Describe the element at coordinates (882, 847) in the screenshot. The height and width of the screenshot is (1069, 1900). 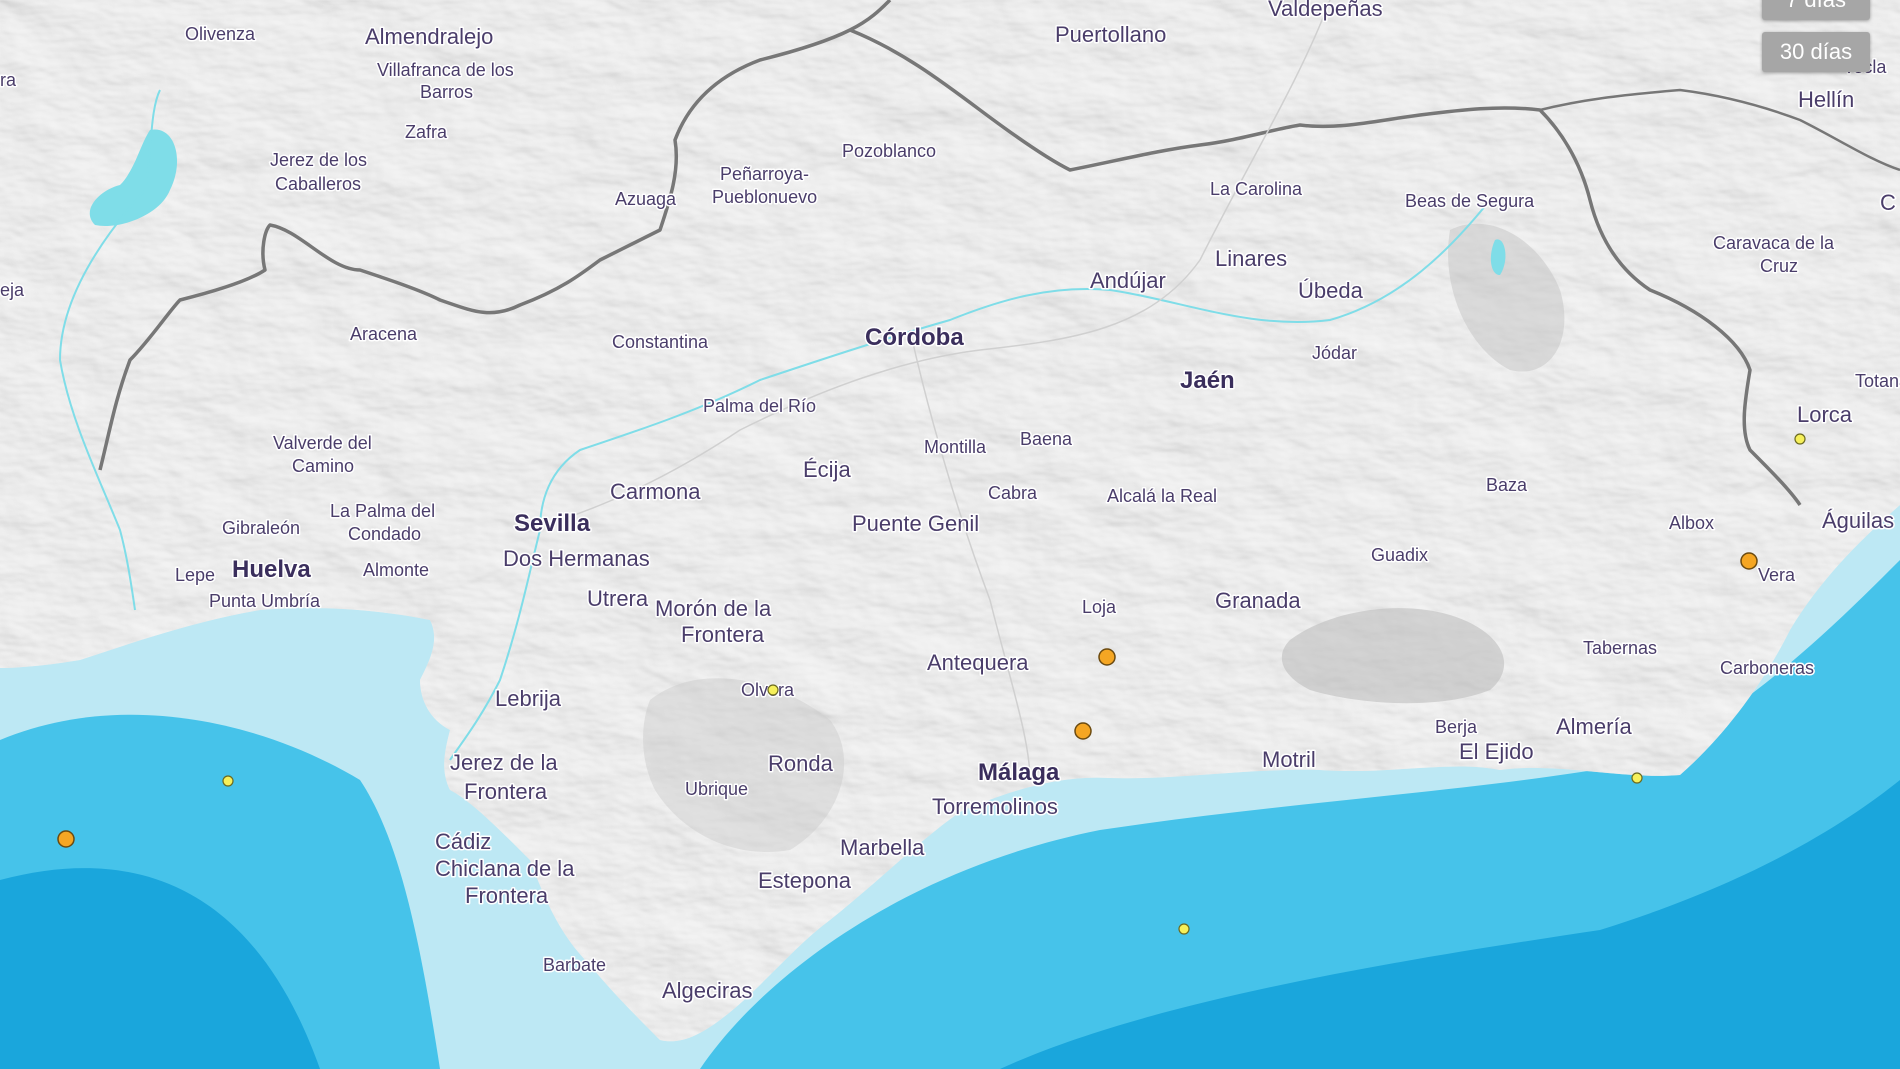
I see `city-label: Marbella` at that location.